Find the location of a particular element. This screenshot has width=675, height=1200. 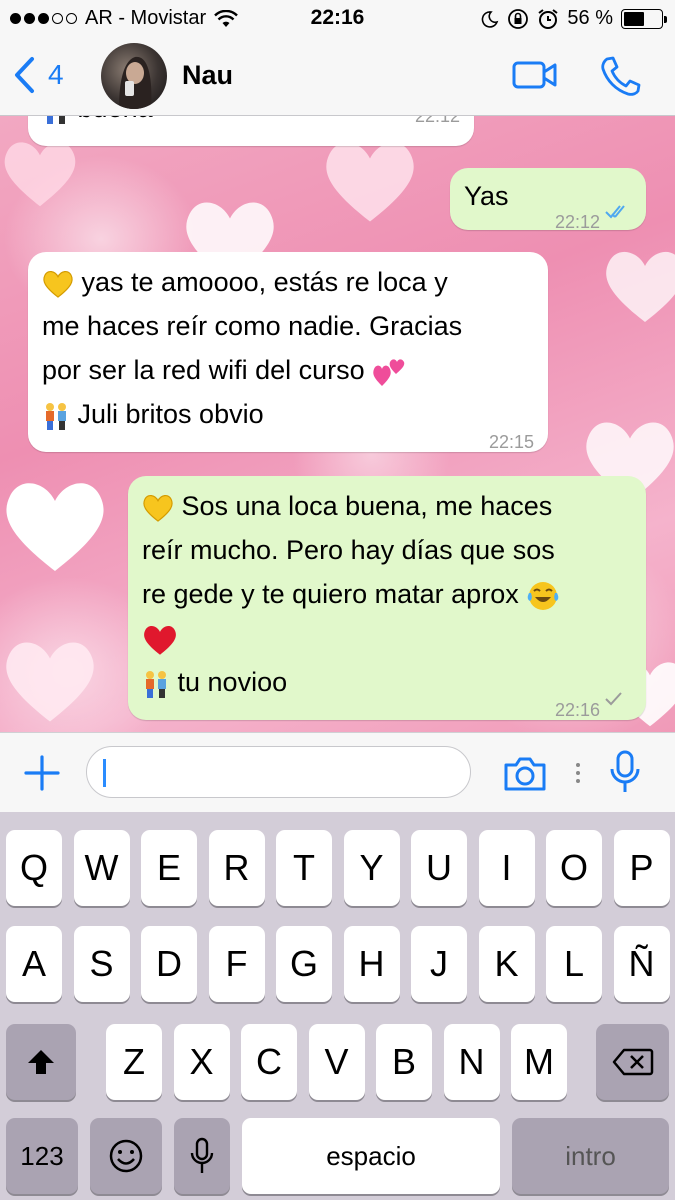

emoji-key is located at coordinates (126, 1156).